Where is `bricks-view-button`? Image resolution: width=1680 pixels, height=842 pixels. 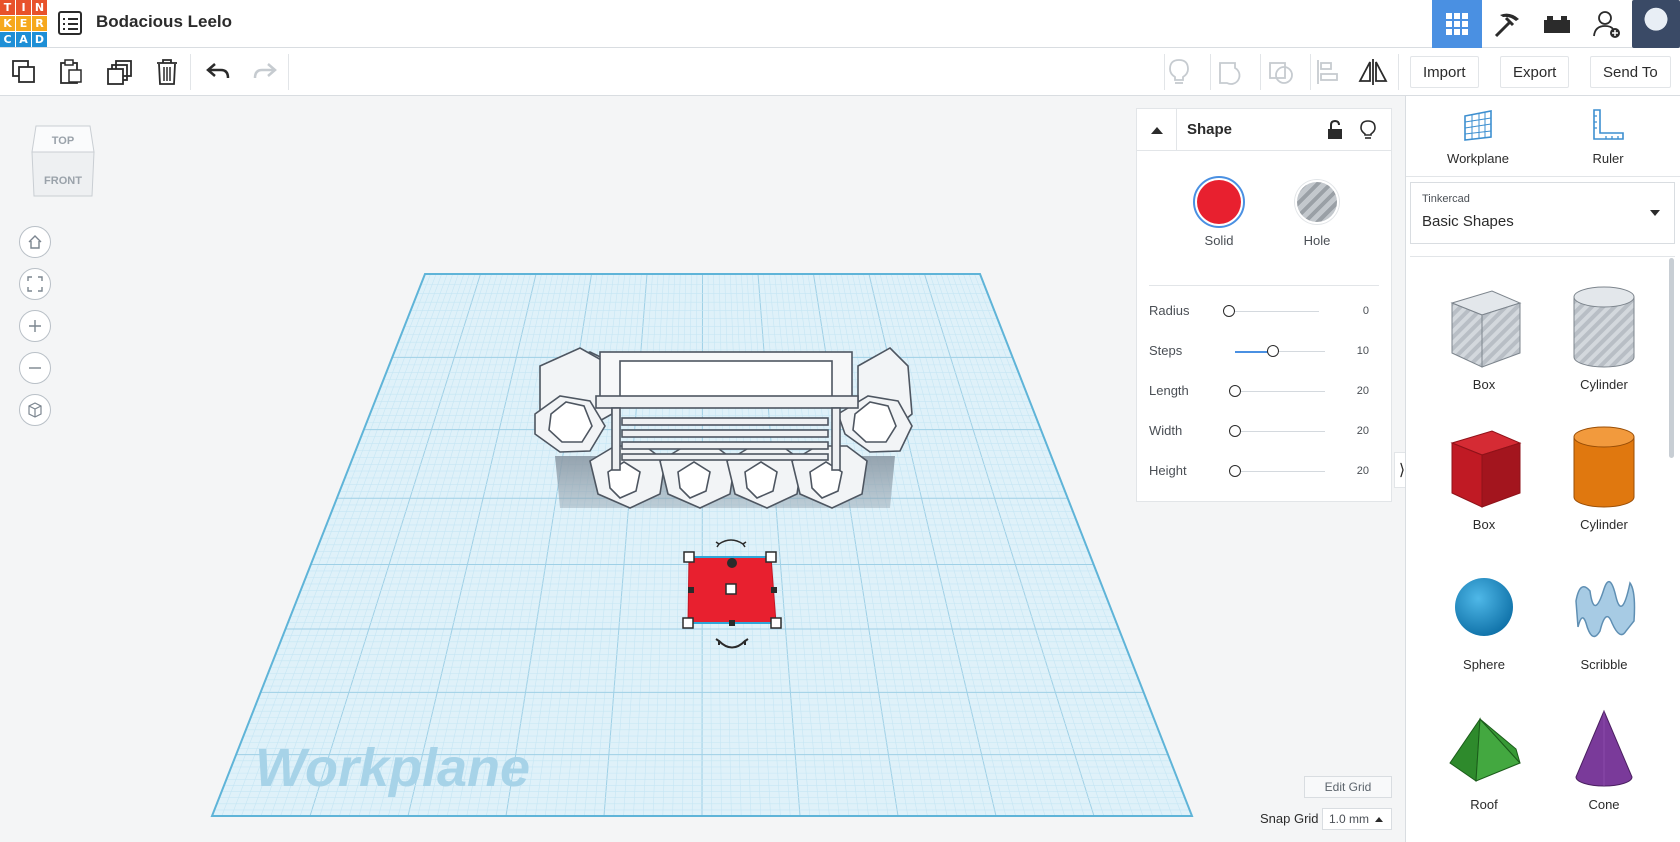 bricks-view-button is located at coordinates (1557, 24).